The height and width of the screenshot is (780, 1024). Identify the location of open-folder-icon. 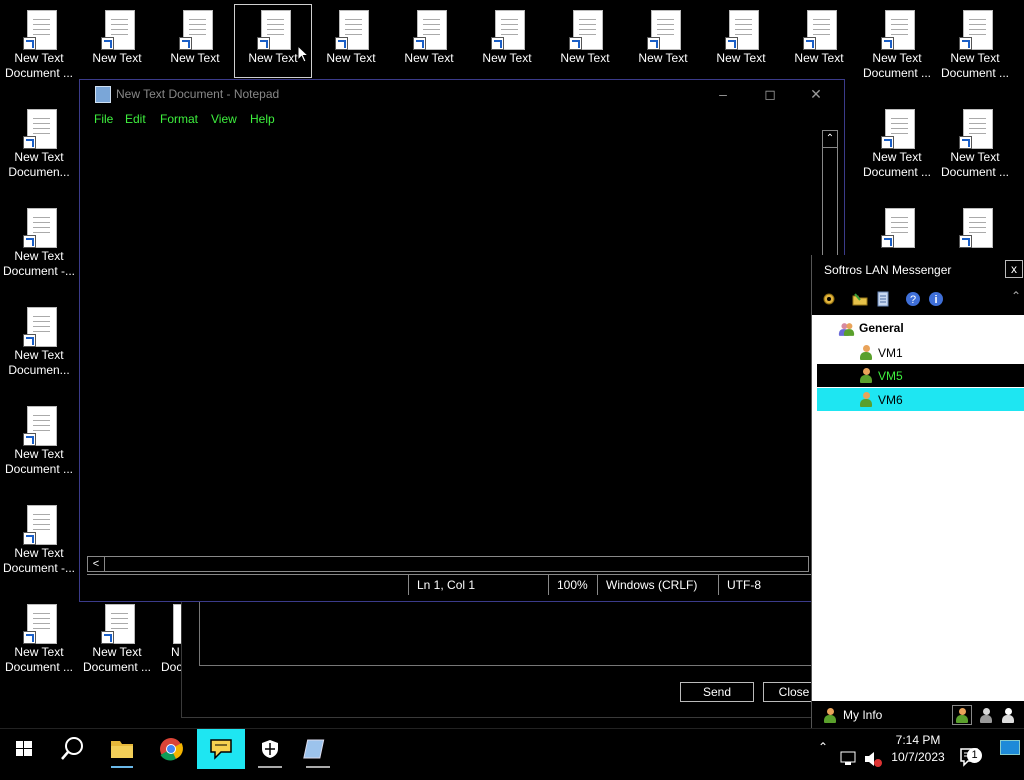
(860, 299).